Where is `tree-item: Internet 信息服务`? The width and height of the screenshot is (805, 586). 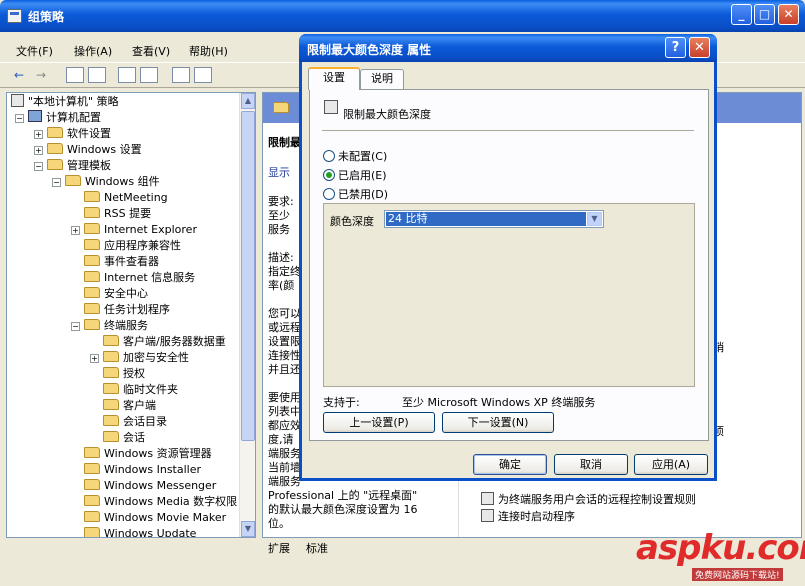
tree-item: Internet 信息服务 is located at coordinates (139, 278).